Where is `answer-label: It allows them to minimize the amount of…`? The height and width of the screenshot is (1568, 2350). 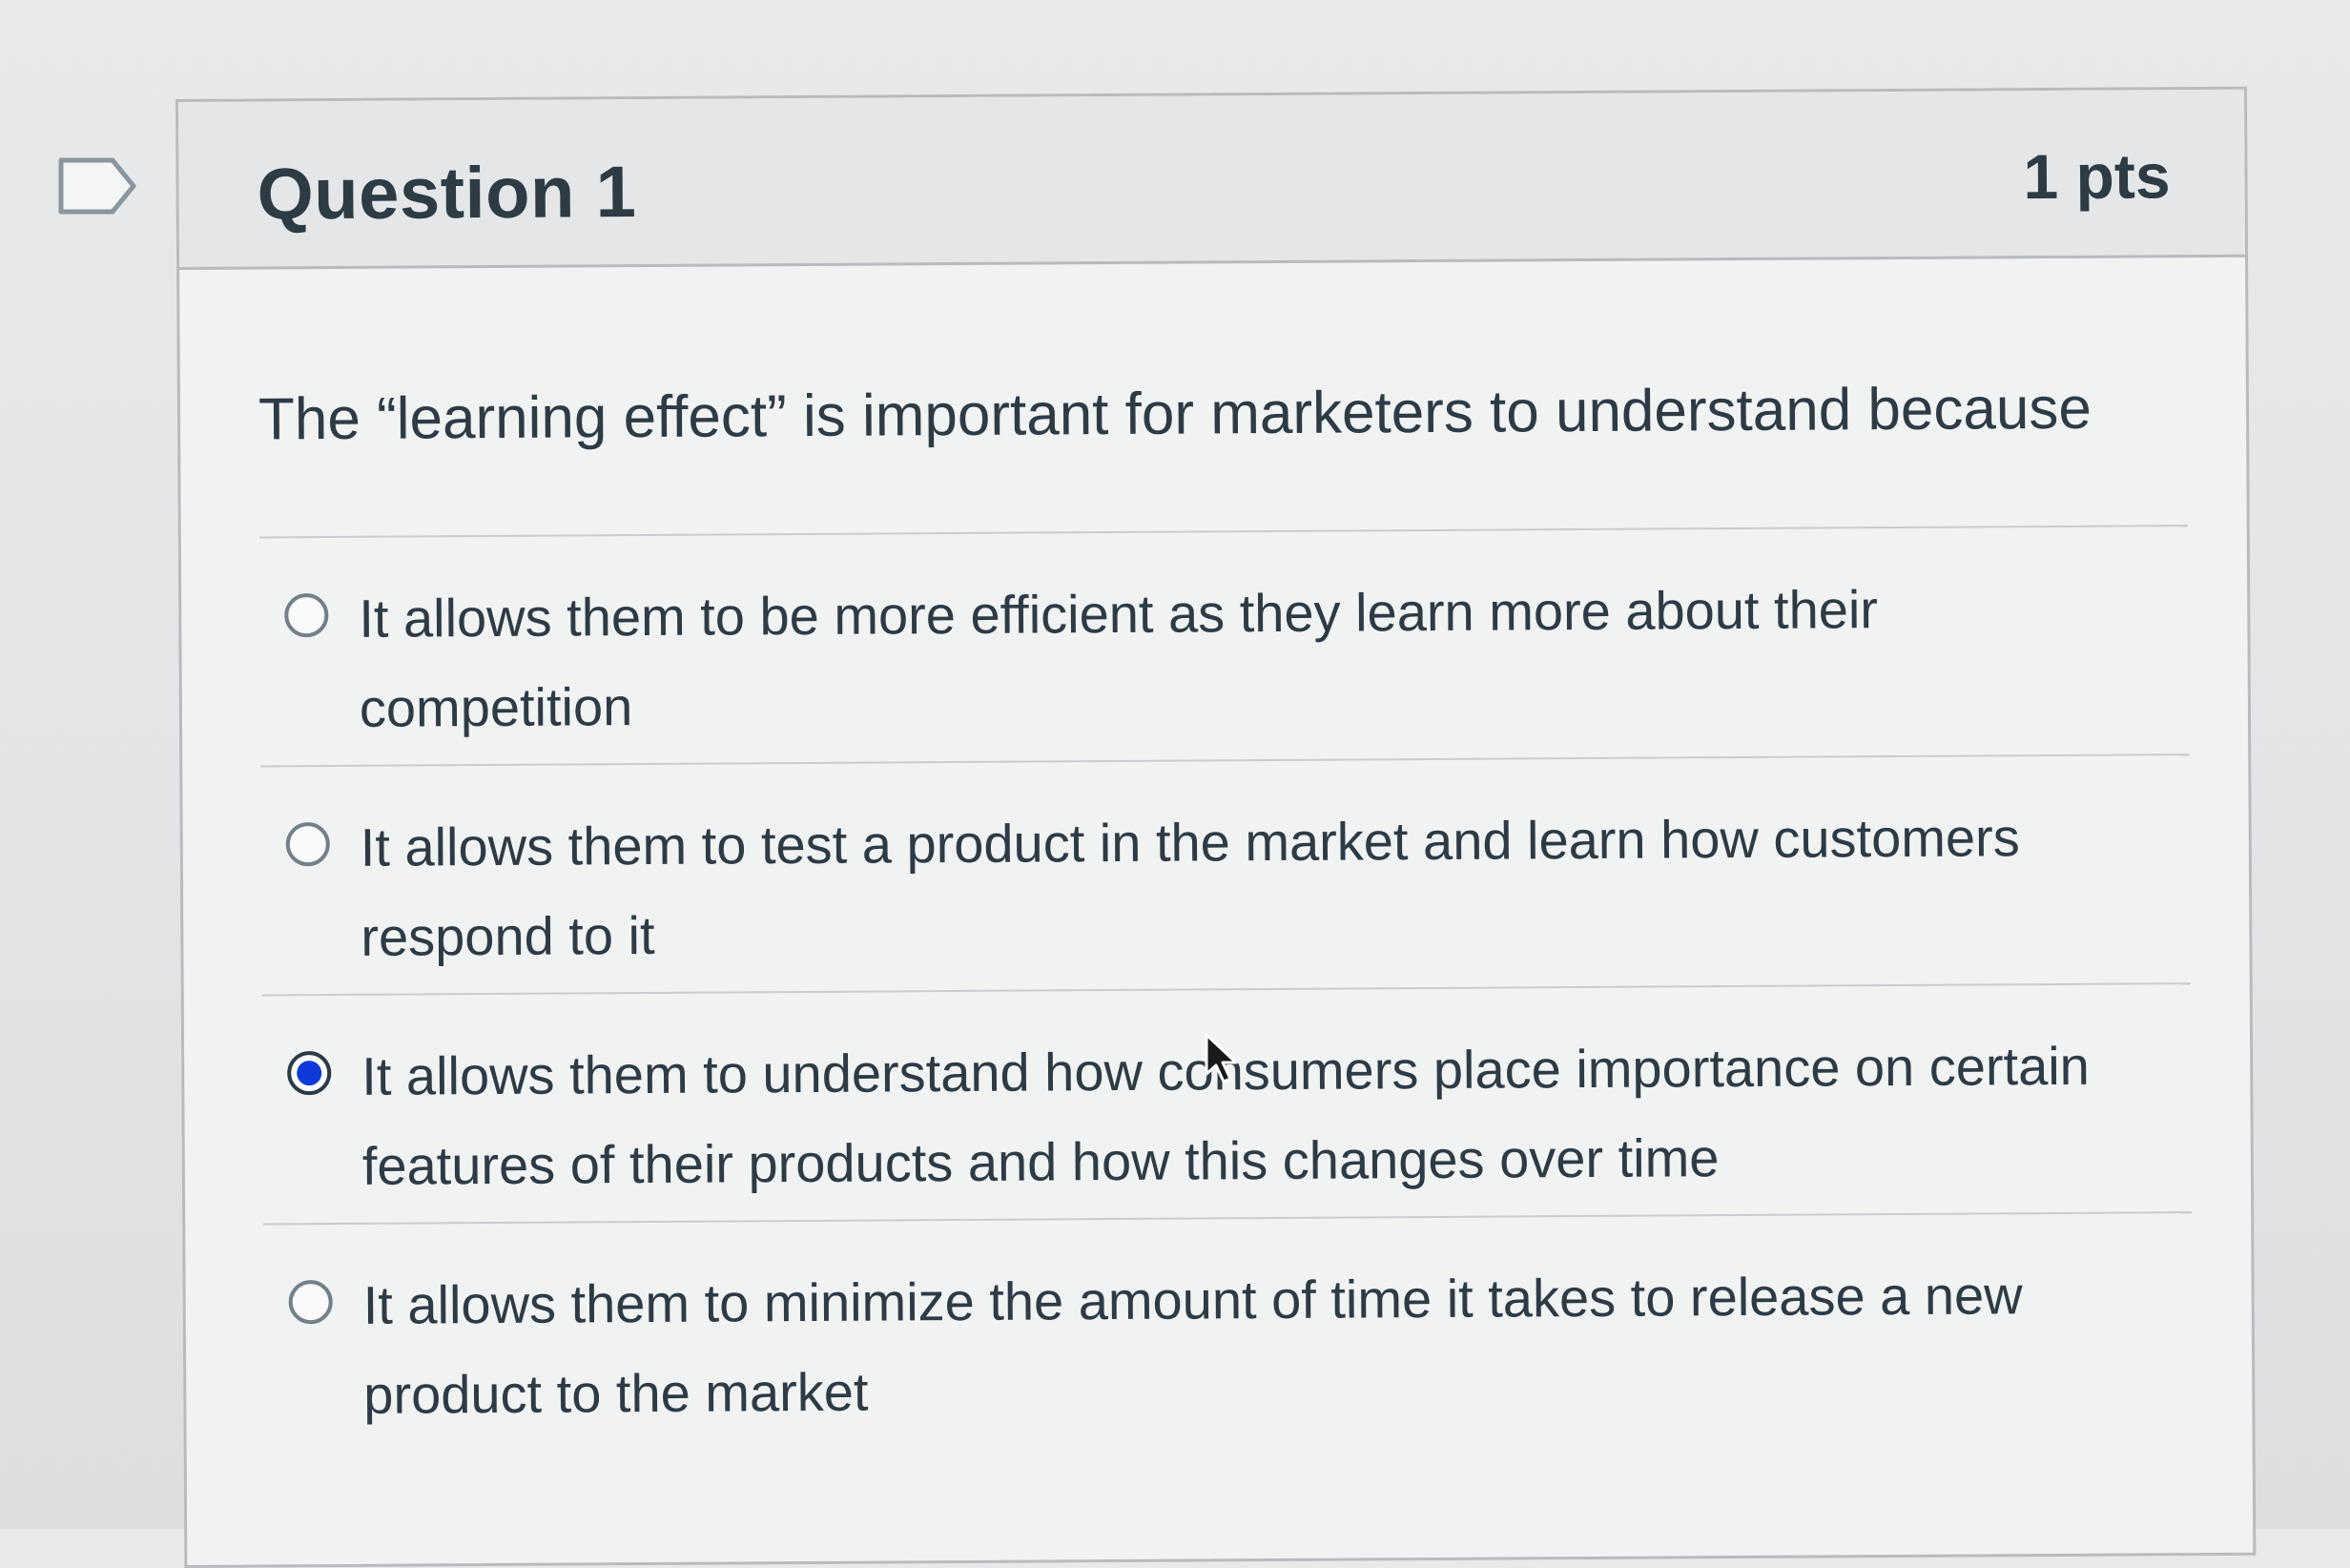
answer-label: It allows them to minimize the amount of… is located at coordinates (1192, 1345).